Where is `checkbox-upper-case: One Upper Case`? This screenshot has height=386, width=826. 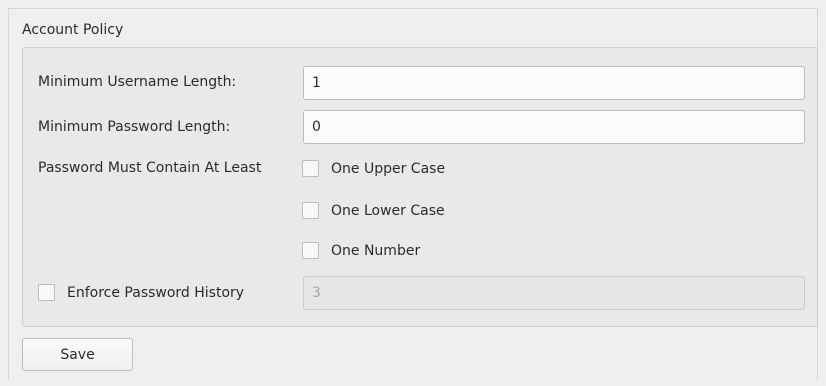 checkbox-upper-case: One Upper Case is located at coordinates (373, 168).